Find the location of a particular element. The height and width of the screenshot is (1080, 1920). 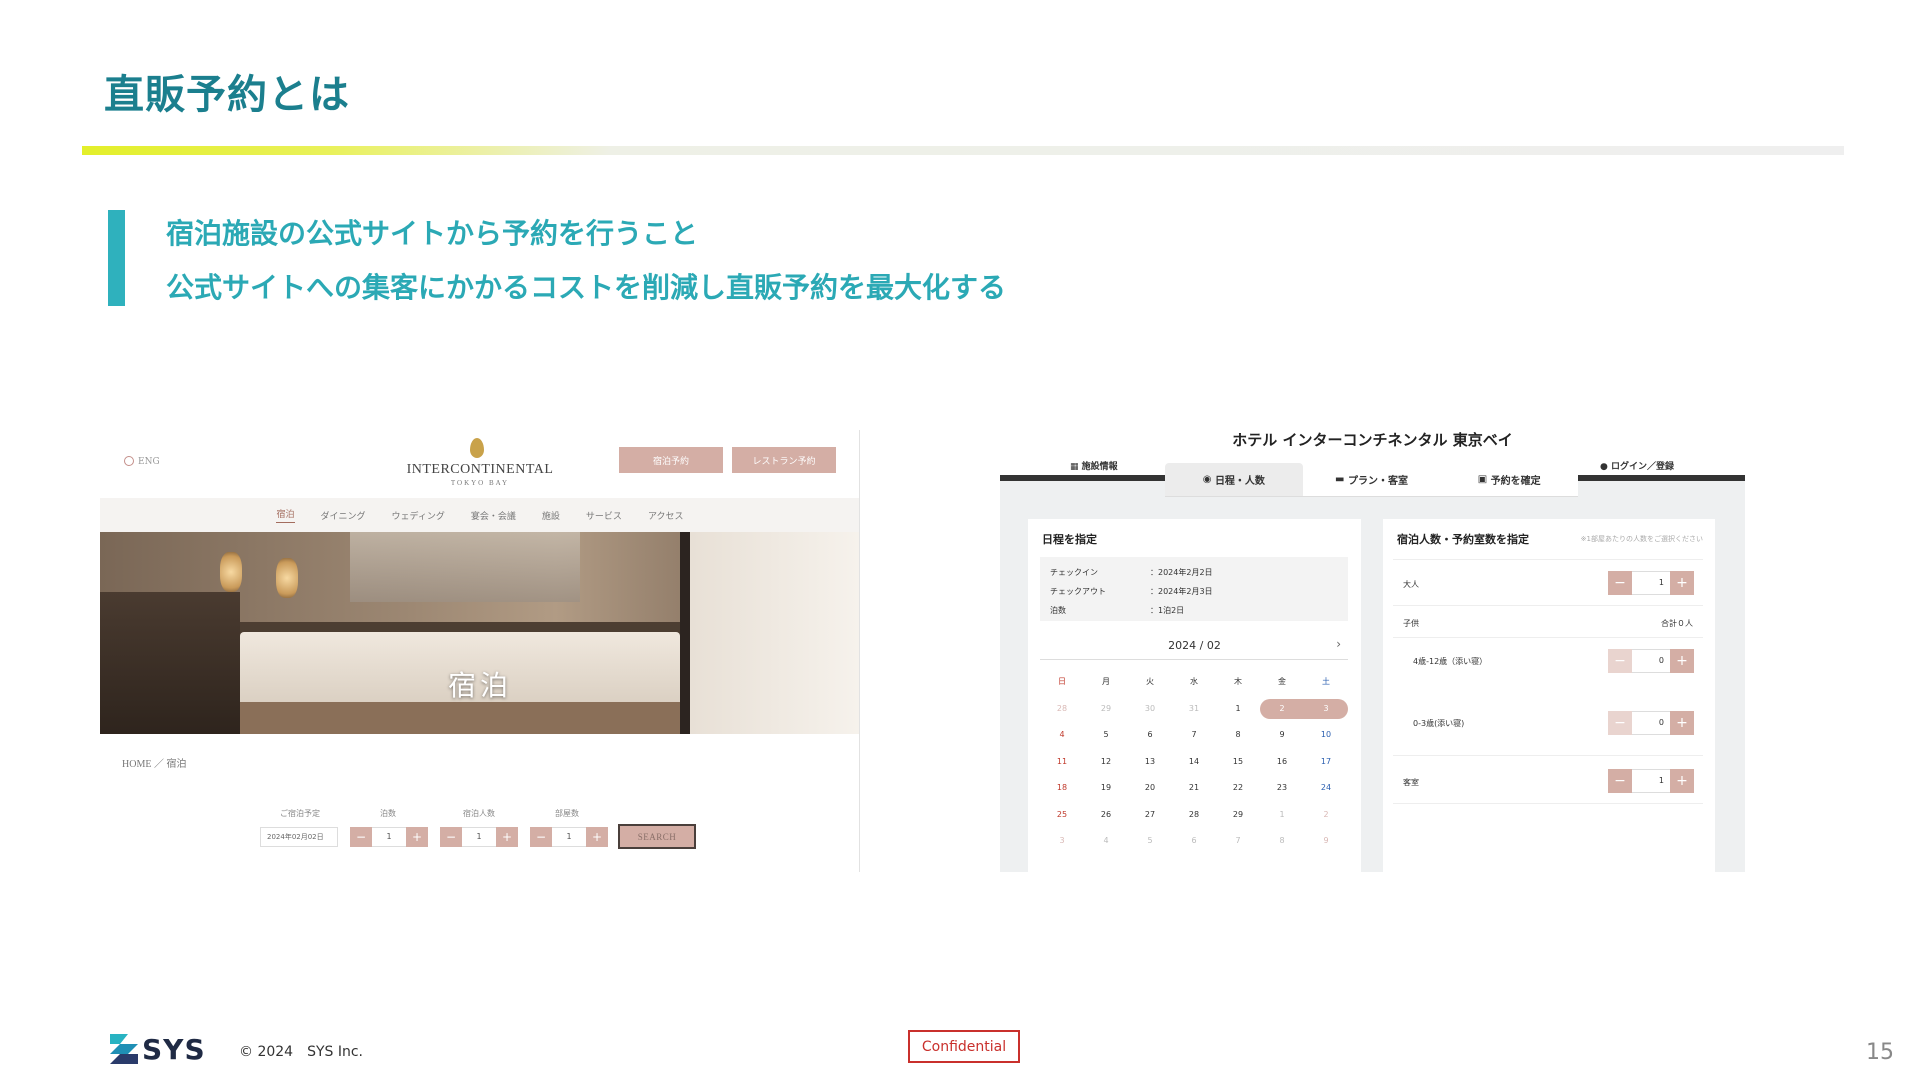

calendar-weekday: 木 is located at coordinates (1238, 681).